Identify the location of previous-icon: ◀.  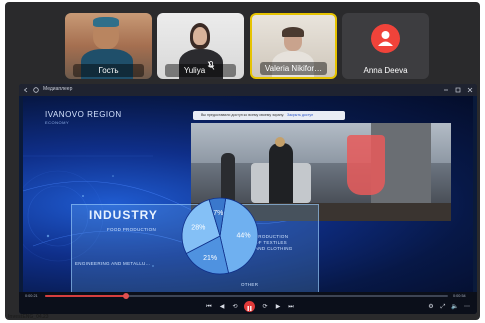
(222, 307).